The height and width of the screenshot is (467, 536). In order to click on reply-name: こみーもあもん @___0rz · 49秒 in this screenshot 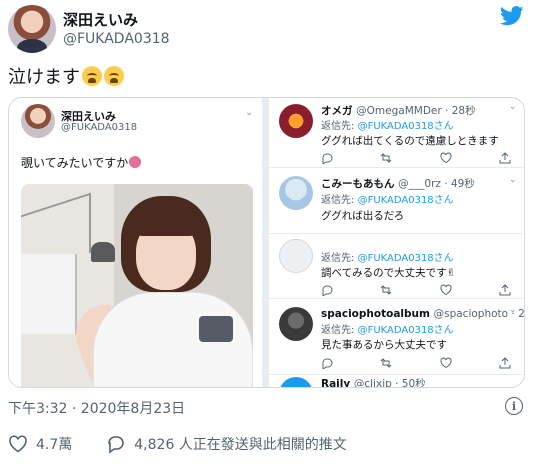, I will do `click(398, 183)`.